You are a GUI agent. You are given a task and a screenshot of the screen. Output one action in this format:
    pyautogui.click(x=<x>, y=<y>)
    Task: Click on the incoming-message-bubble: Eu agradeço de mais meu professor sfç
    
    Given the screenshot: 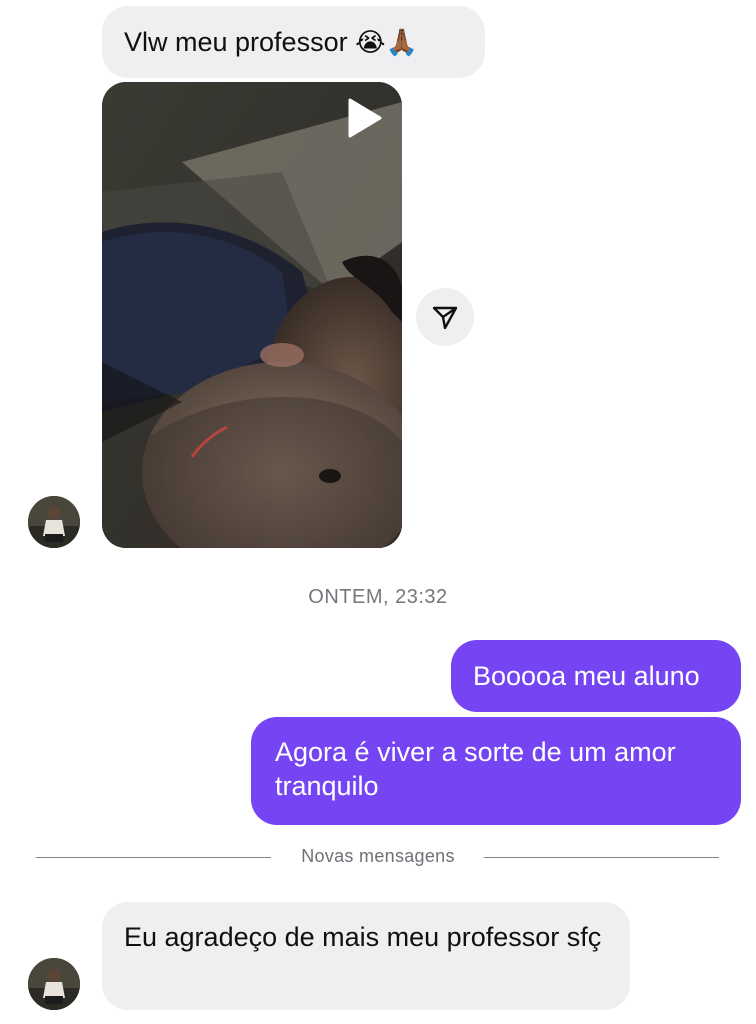 What is the action you would take?
    pyautogui.click(x=366, y=956)
    